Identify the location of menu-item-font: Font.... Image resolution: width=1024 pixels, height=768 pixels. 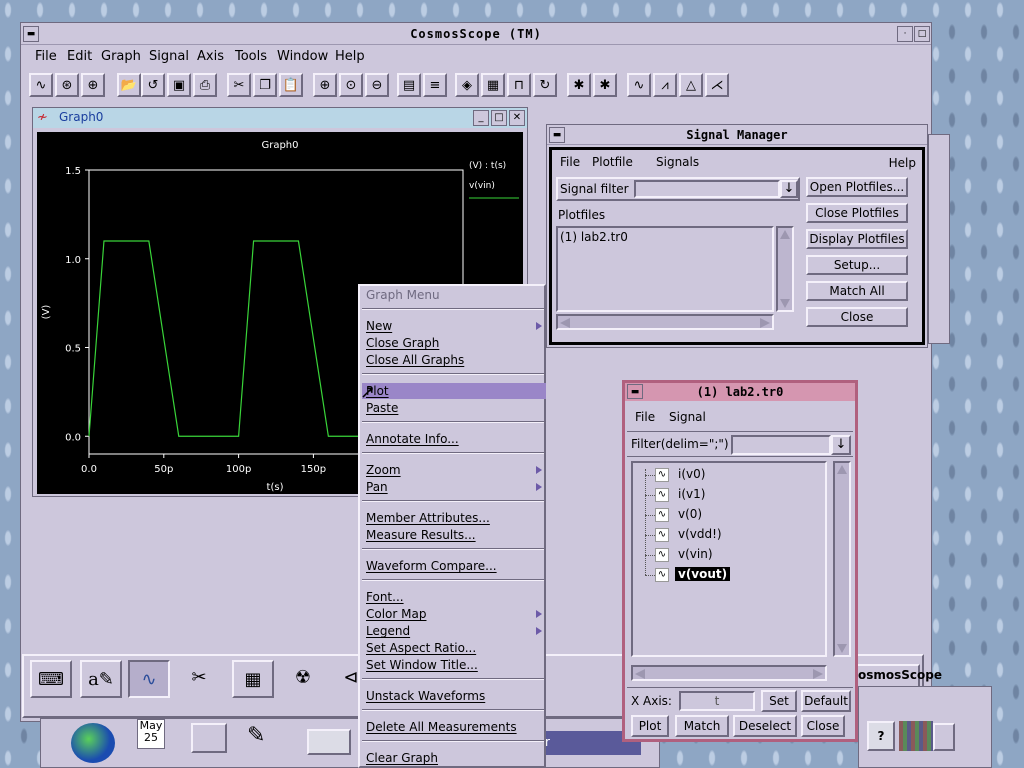
(454, 597).